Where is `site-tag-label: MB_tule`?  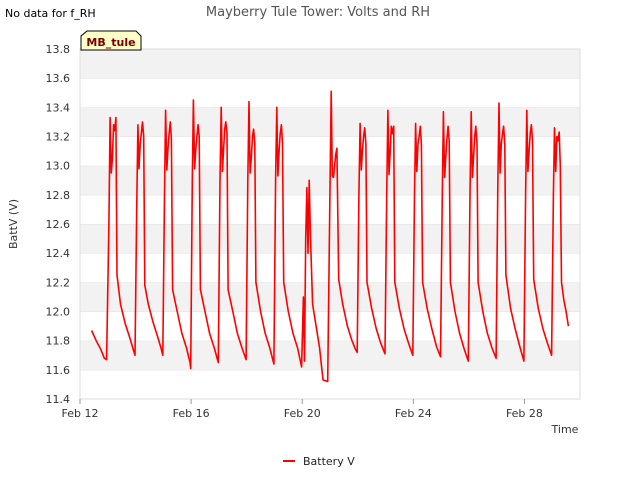 site-tag-label: MB_tule is located at coordinates (110, 42).